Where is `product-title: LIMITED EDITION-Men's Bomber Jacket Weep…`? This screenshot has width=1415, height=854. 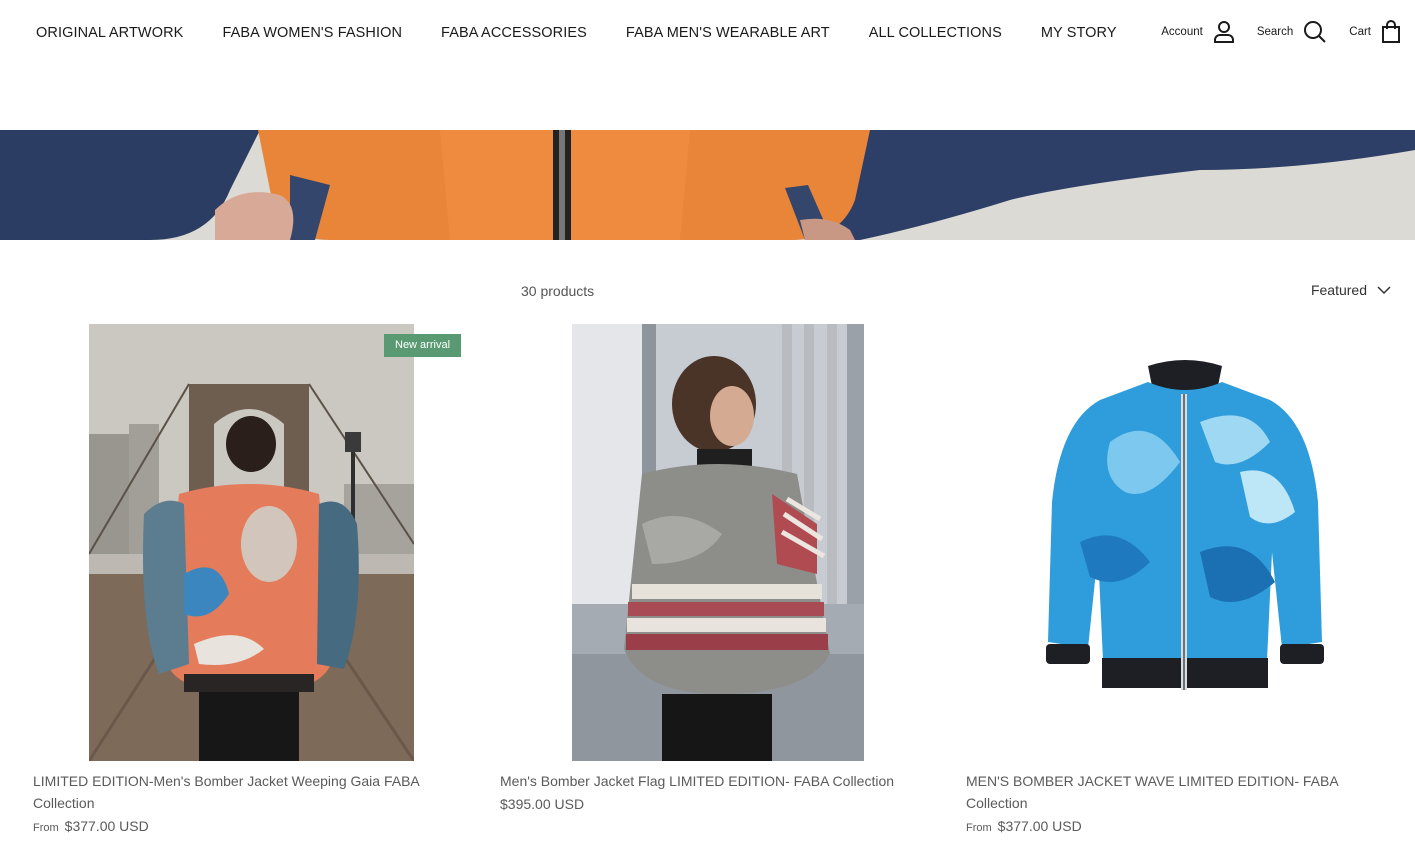
product-title: LIMITED EDITION-Men's Bomber Jacket Weep… is located at coordinates (248, 792).